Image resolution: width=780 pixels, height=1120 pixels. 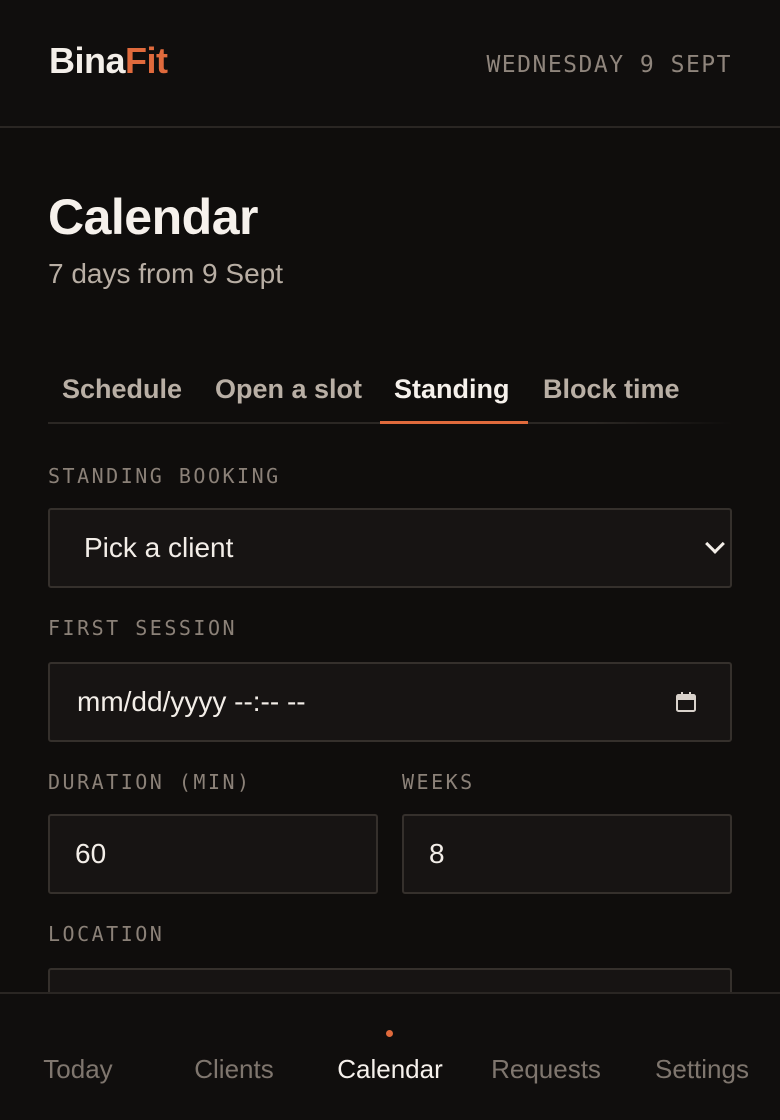 I want to click on weeks-value: 8, so click(x=437, y=853).